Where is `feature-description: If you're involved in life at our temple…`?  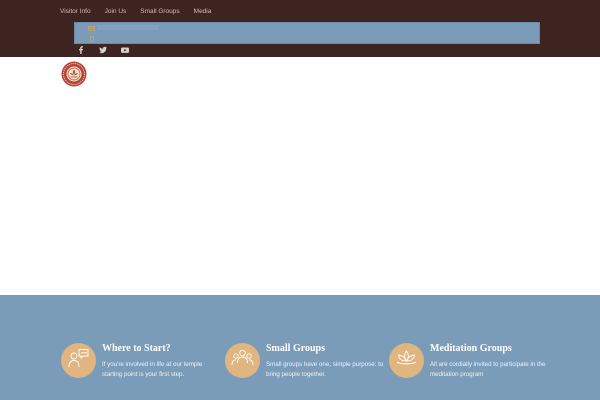
feature-description: If you're involved in life at our temple… is located at coordinates (152, 369).